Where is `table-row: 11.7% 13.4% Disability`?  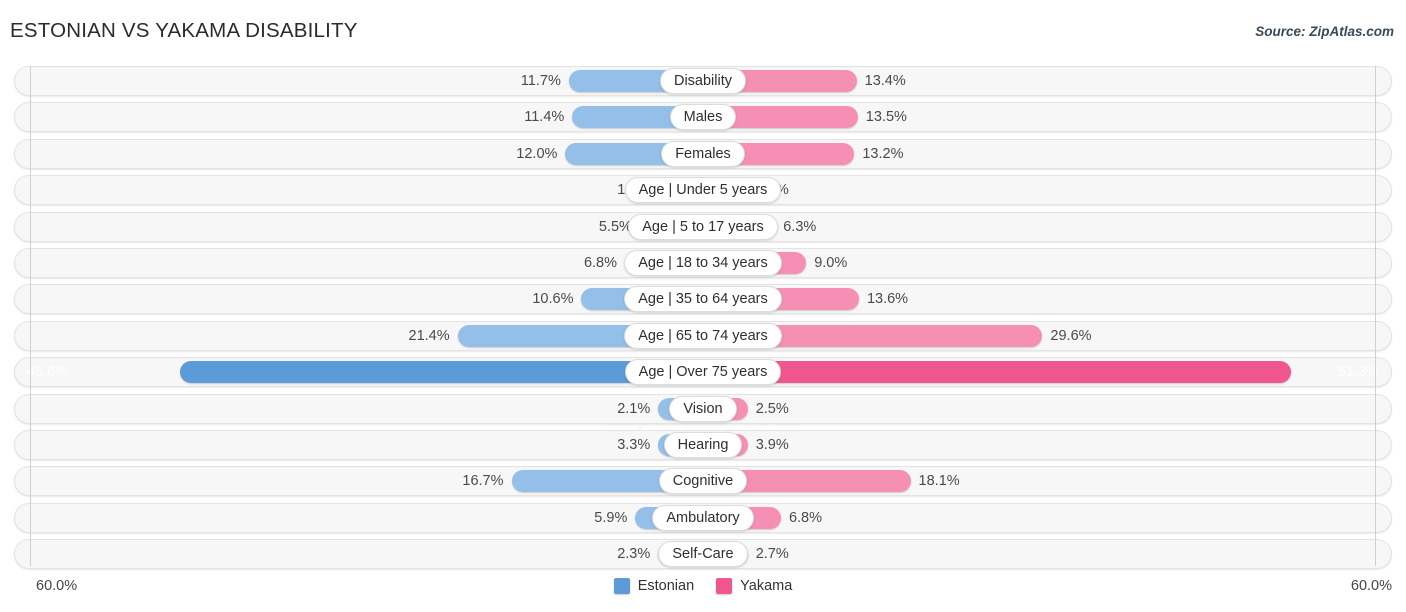 table-row: 11.7% 13.4% Disability is located at coordinates (703, 81).